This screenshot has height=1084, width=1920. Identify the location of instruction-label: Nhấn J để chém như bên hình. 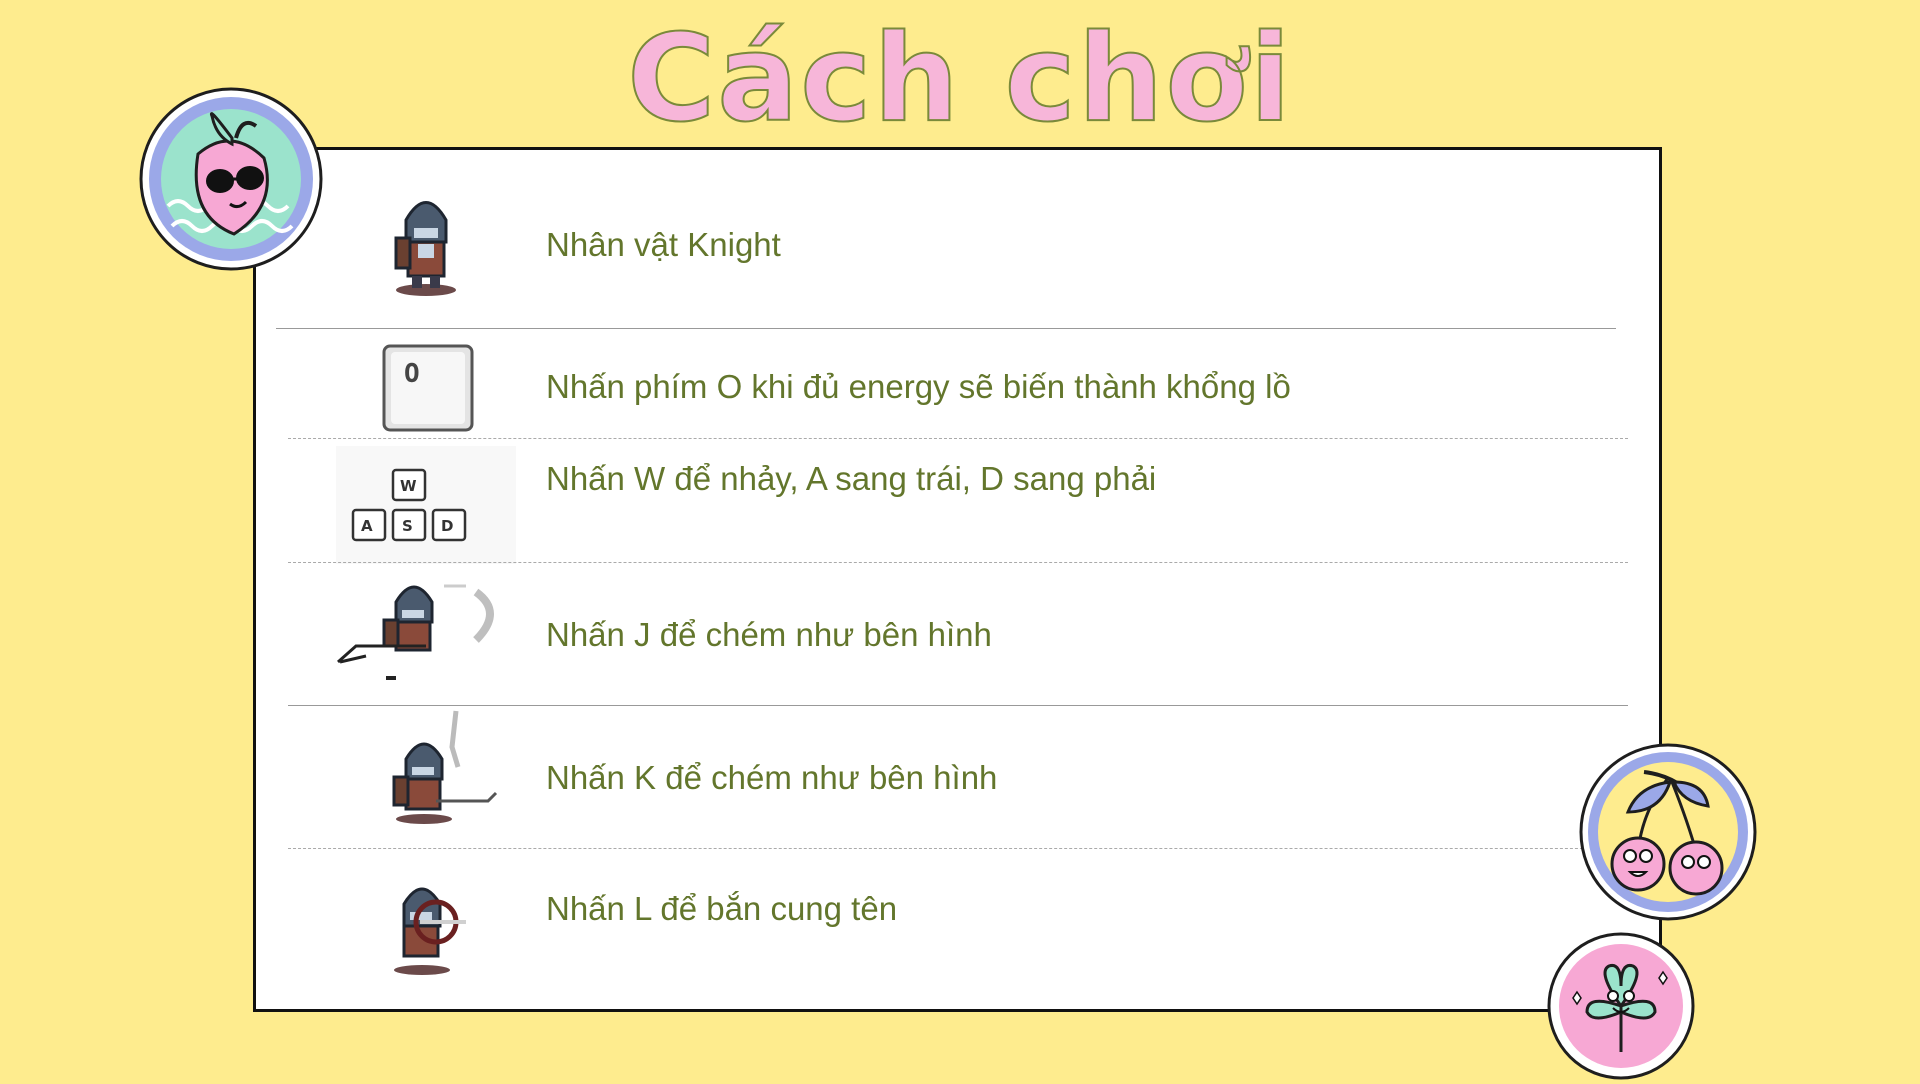
(769, 634).